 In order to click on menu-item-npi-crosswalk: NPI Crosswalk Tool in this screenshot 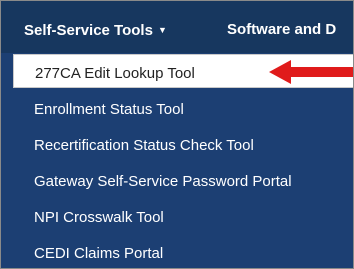, I will do `click(177, 216)`.